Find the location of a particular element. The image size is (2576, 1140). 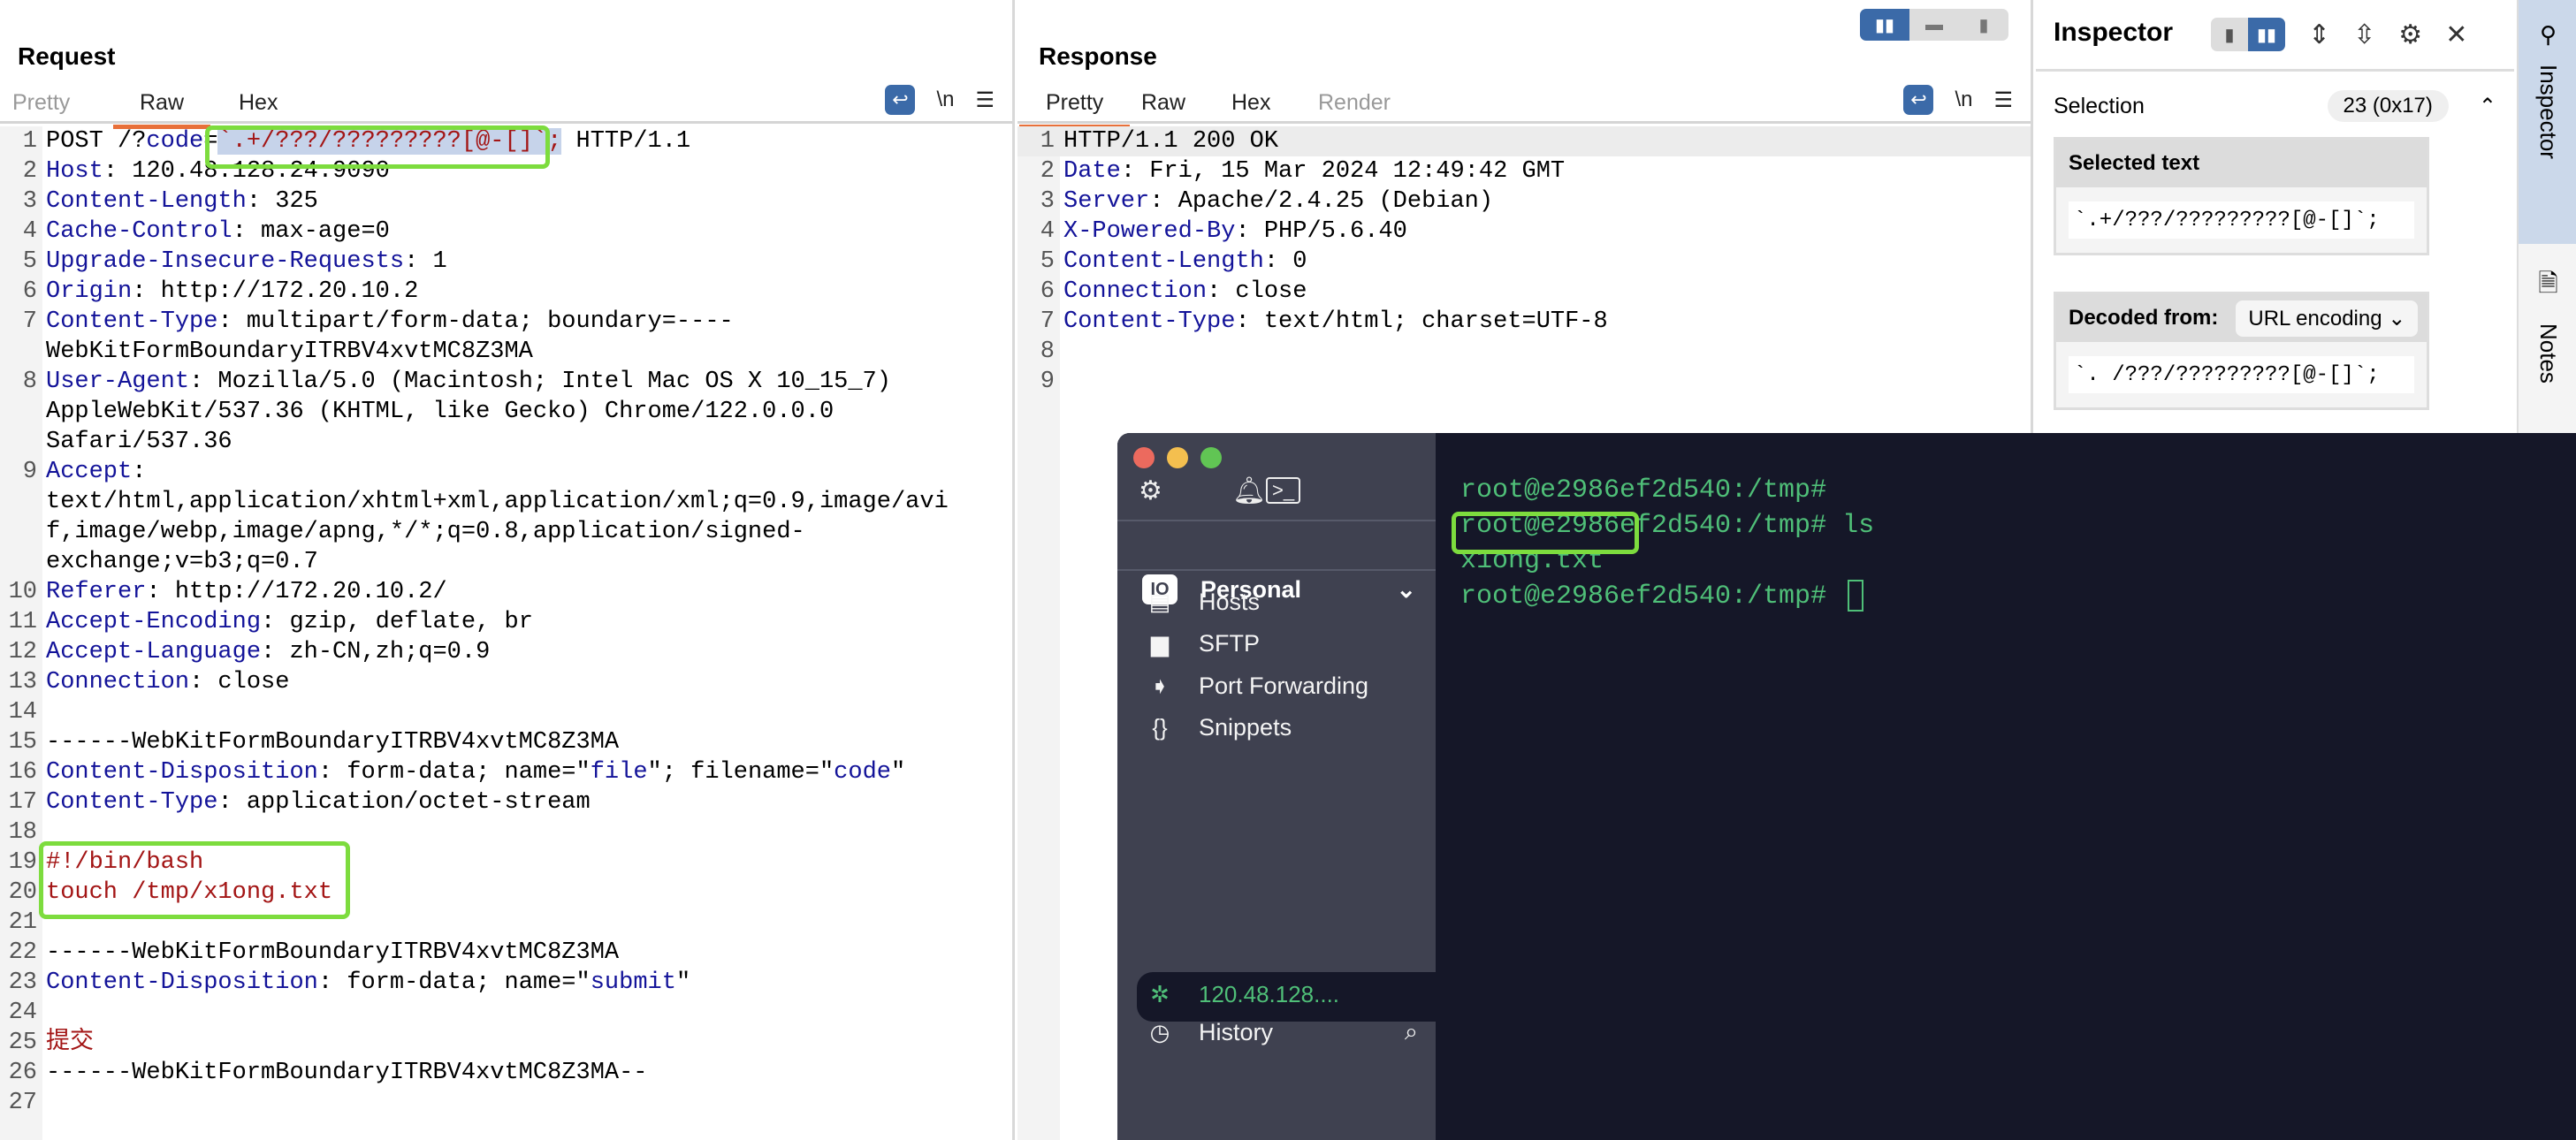

token: : PHP/5.6.40 is located at coordinates (1321, 231).